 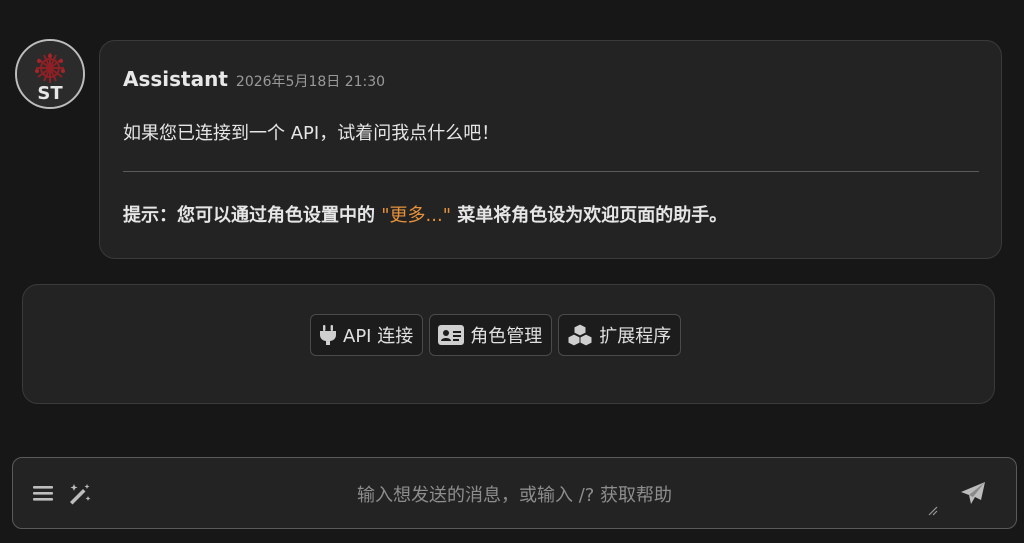 I want to click on message-input: 输入想发送的消息，或输入 /? 获取帮助, so click(x=514, y=494).